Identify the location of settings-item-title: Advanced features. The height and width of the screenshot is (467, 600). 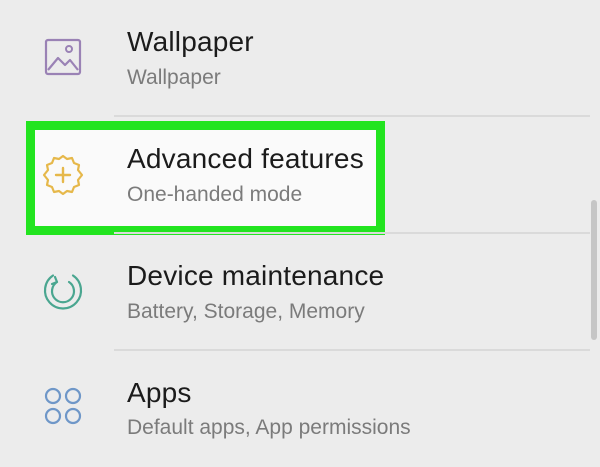
(245, 158).